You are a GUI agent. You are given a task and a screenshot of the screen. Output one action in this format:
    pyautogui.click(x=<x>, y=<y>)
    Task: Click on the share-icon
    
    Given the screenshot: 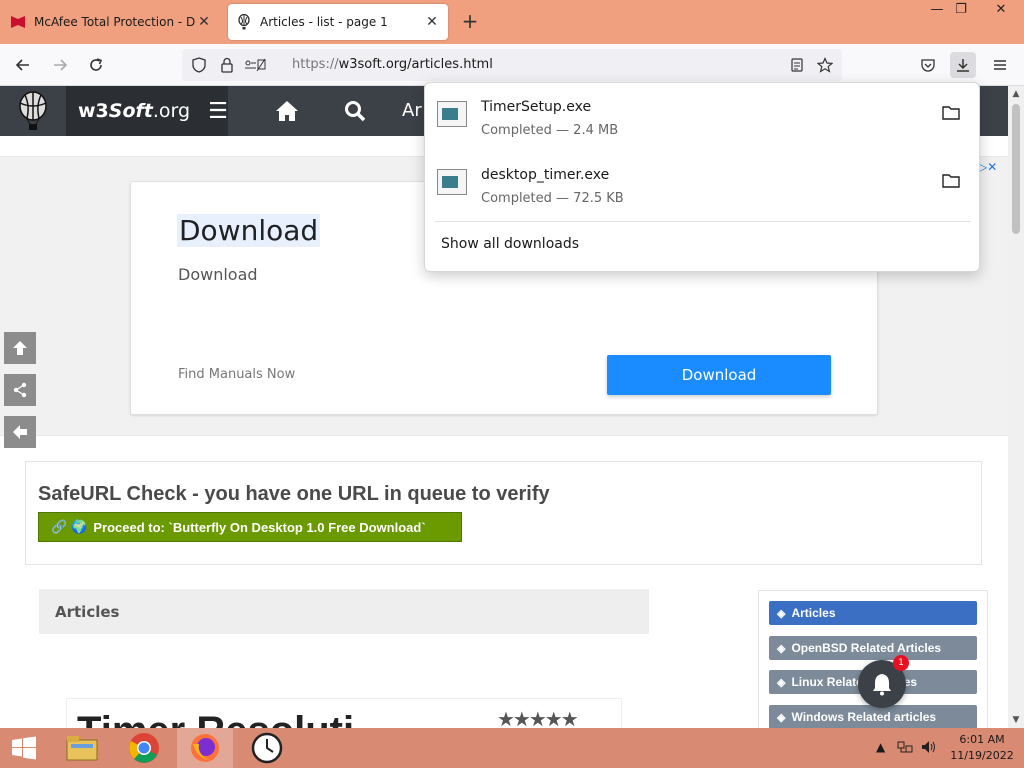 What is the action you would take?
    pyautogui.click(x=20, y=390)
    